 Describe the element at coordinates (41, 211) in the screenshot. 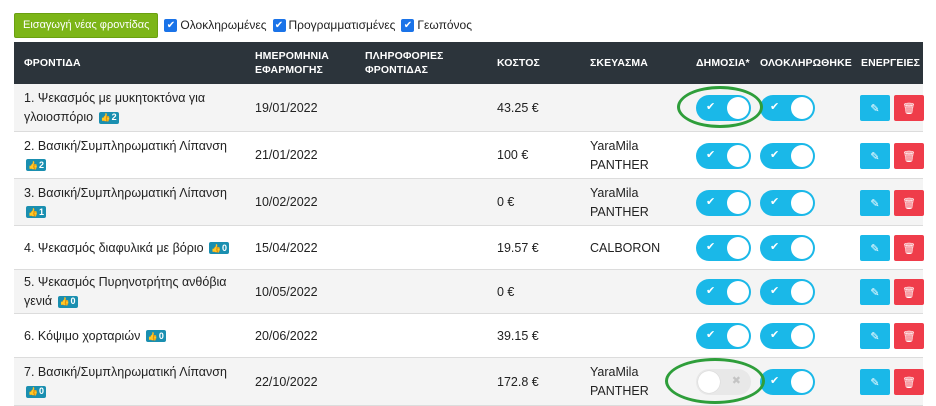

I see `likes-count: 1` at that location.